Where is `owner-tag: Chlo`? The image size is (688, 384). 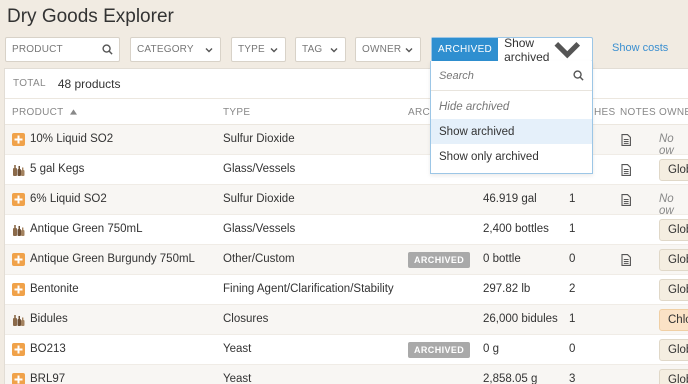 owner-tag: Chlo is located at coordinates (673, 320).